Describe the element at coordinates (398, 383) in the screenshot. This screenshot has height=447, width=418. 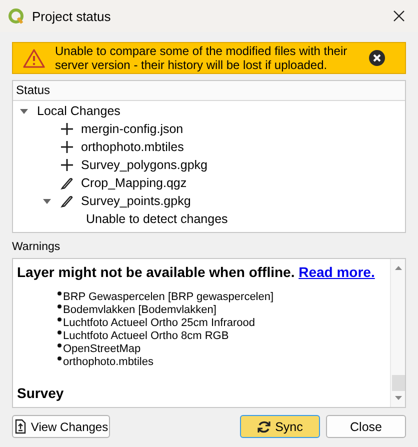
I see `scroll-thumb` at that location.